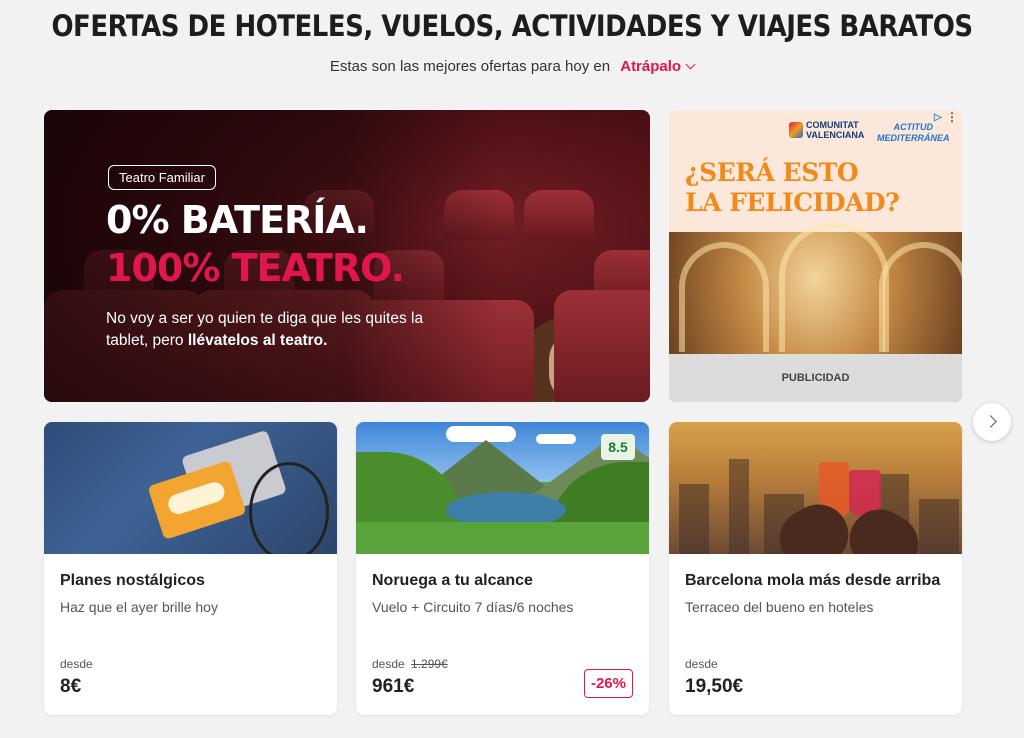 This screenshot has height=738, width=1024. Describe the element at coordinates (255, 268) in the screenshot. I see `hero-headline-2: 100% TEATRO.` at that location.